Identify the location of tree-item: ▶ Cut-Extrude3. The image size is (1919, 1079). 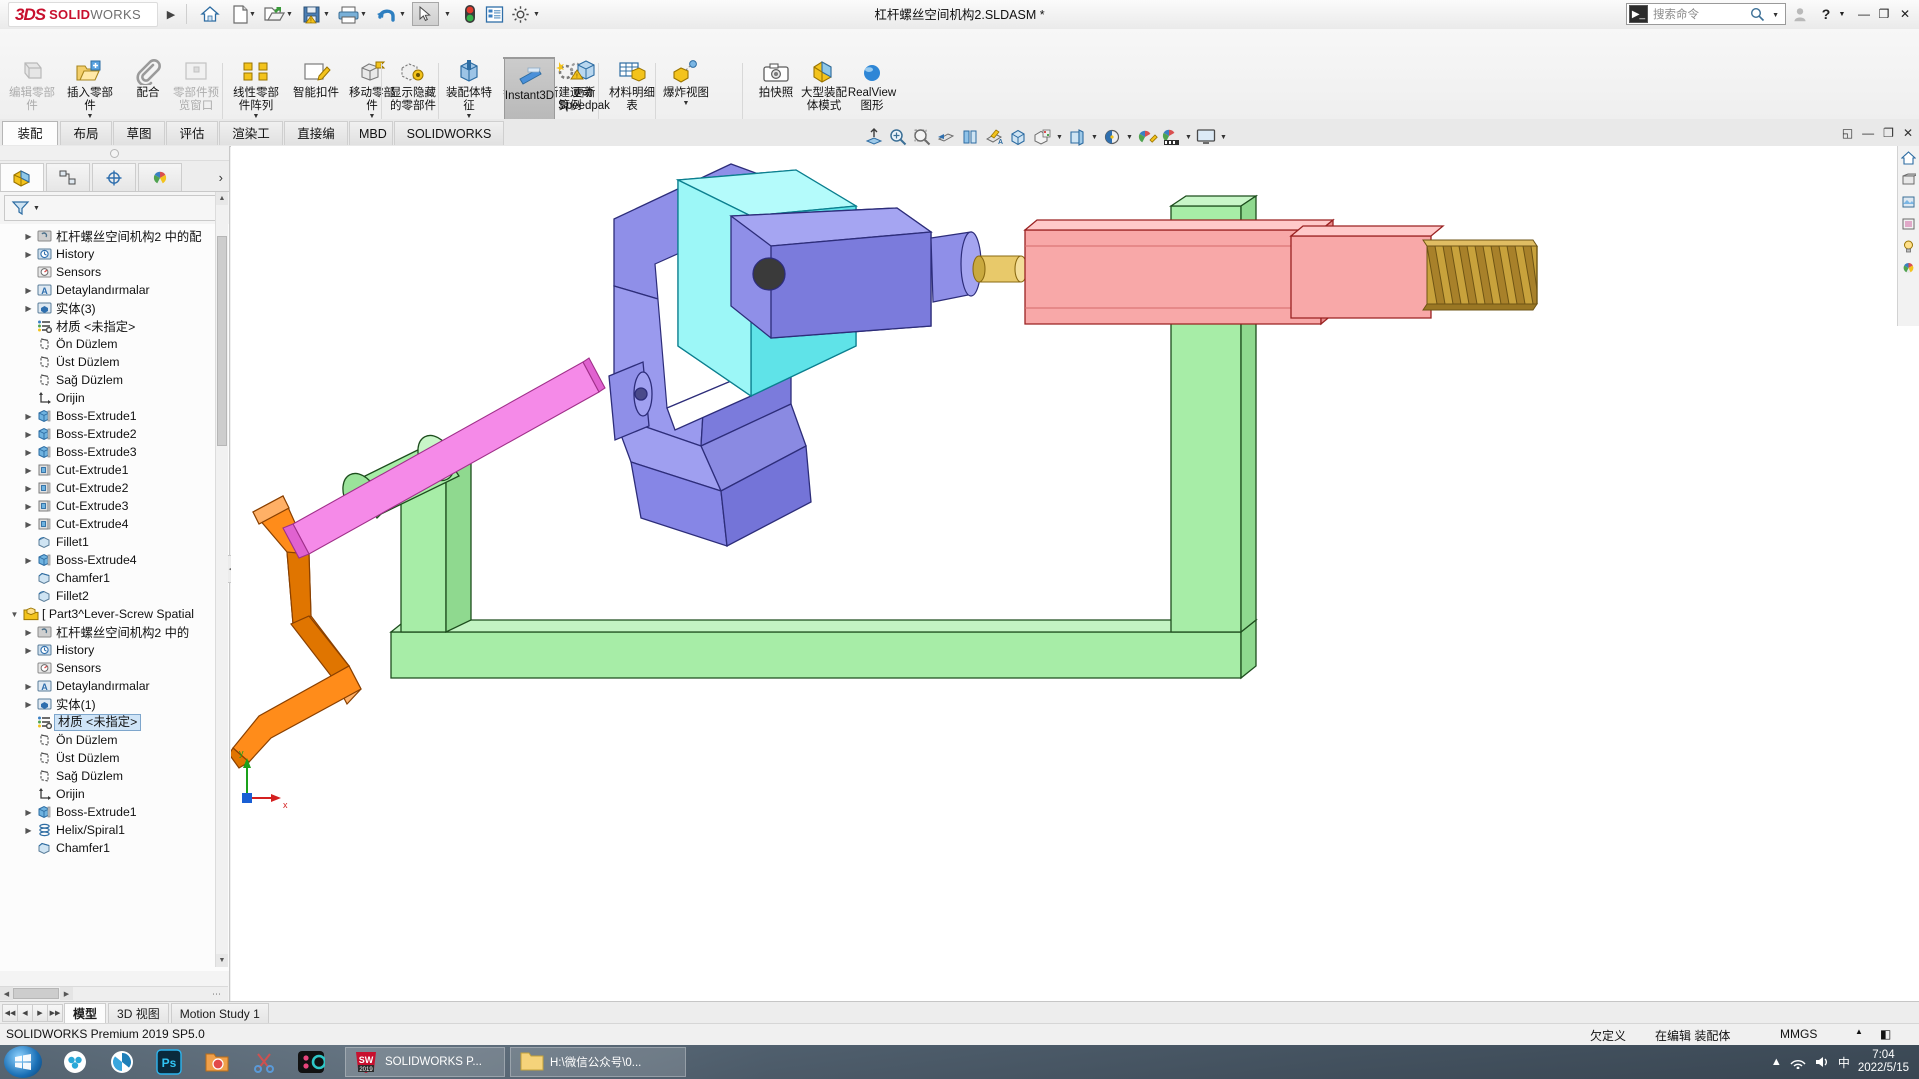
(114, 506).